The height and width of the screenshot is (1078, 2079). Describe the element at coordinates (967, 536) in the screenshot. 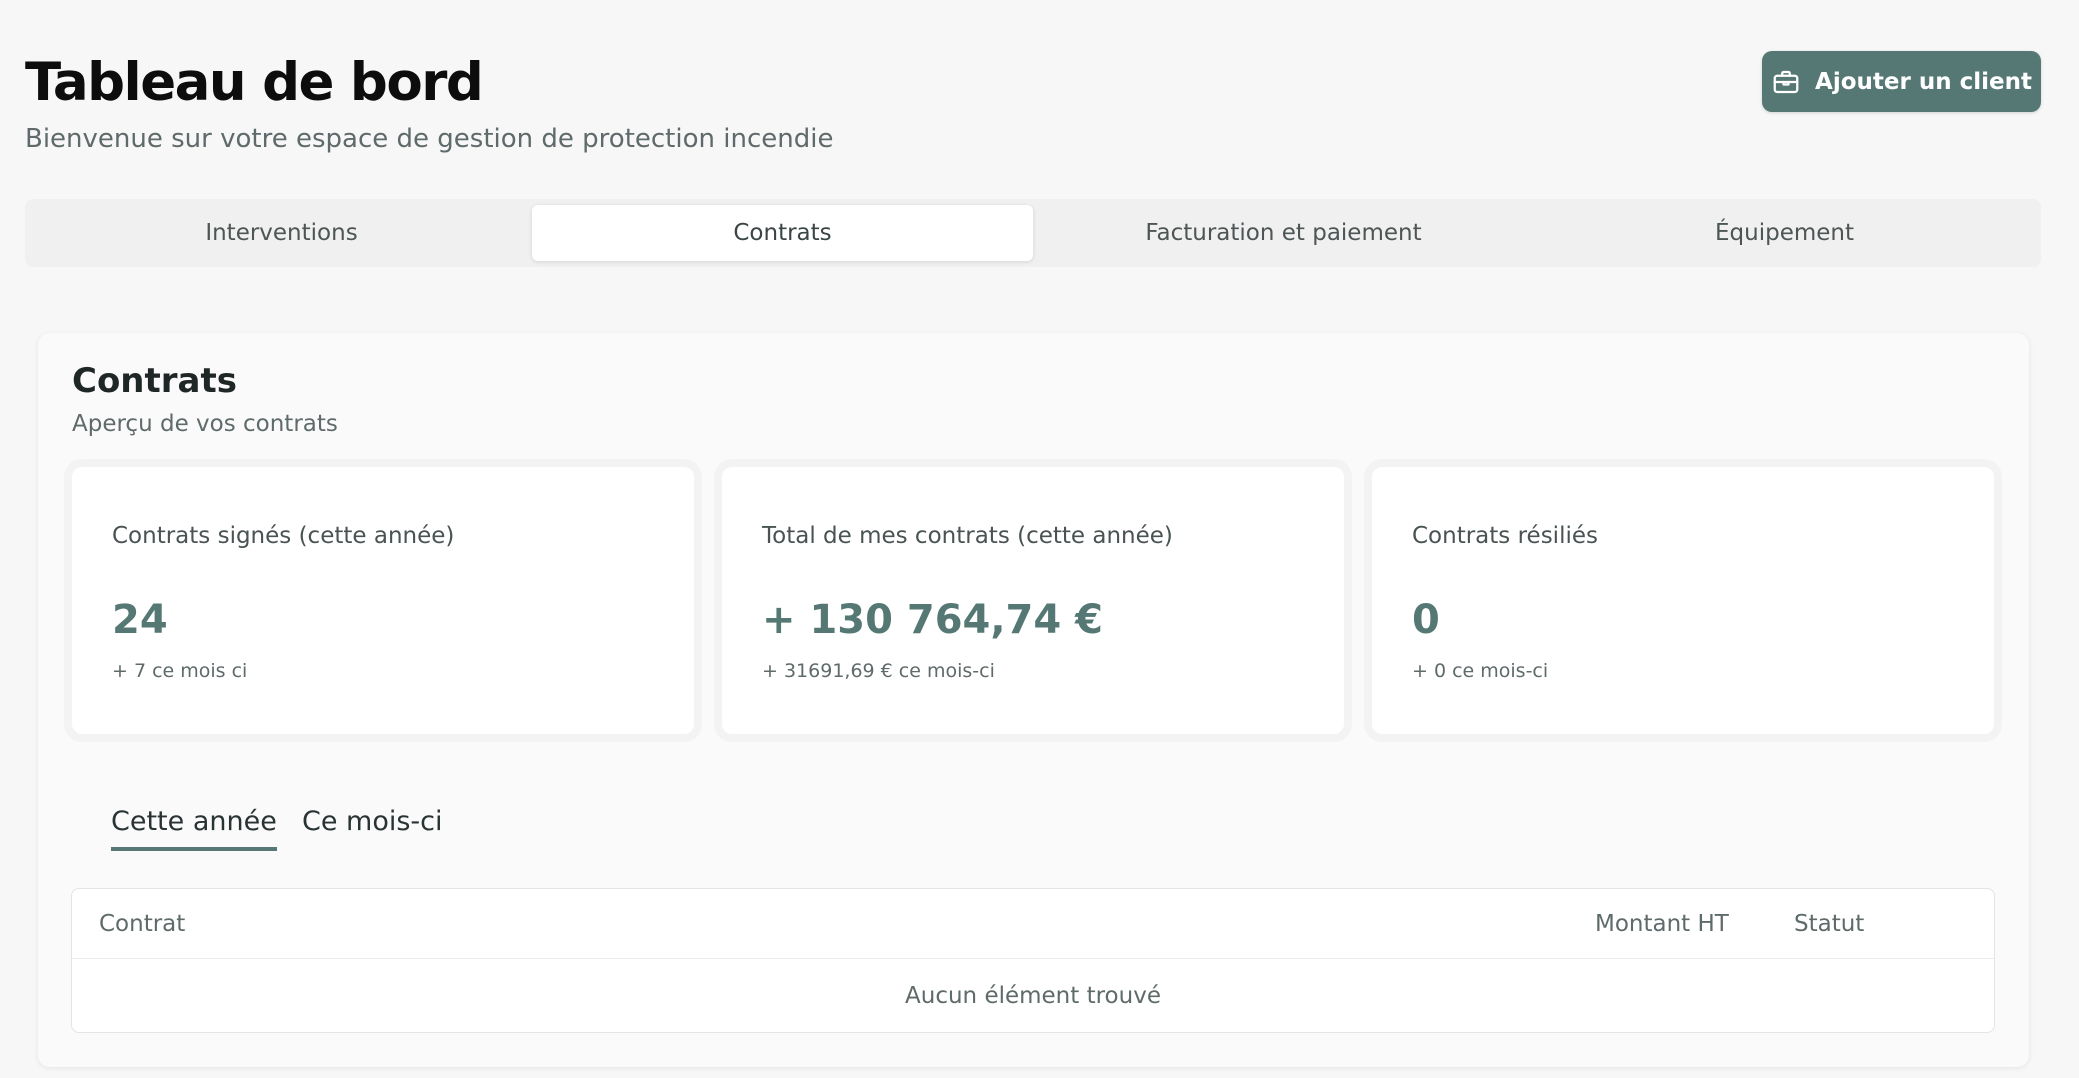

I see `stat-label: Total de mes contrats (cette année)` at that location.